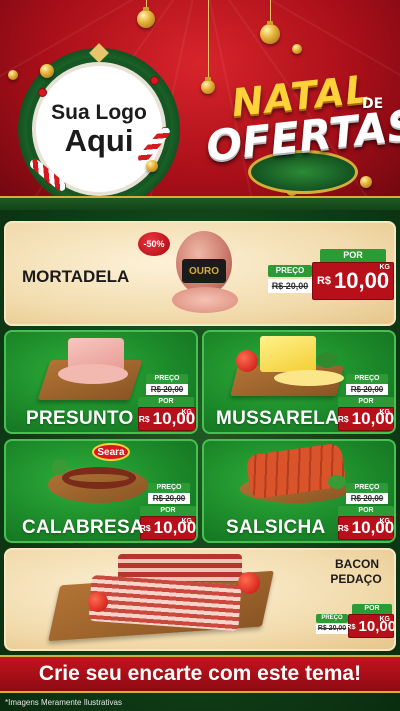  What do you see at coordinates (357, 564) in the screenshot?
I see `product-name-line1: BACON` at bounding box center [357, 564].